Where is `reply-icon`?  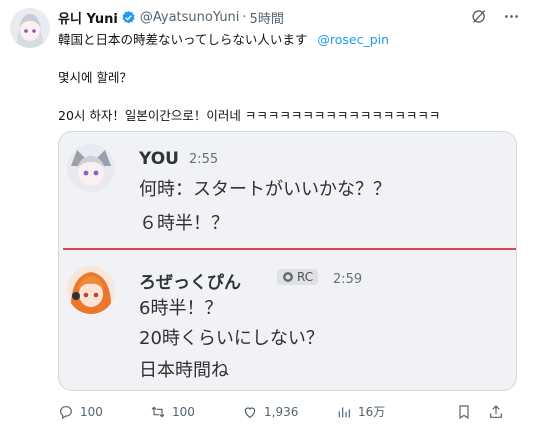 reply-icon is located at coordinates (66, 412).